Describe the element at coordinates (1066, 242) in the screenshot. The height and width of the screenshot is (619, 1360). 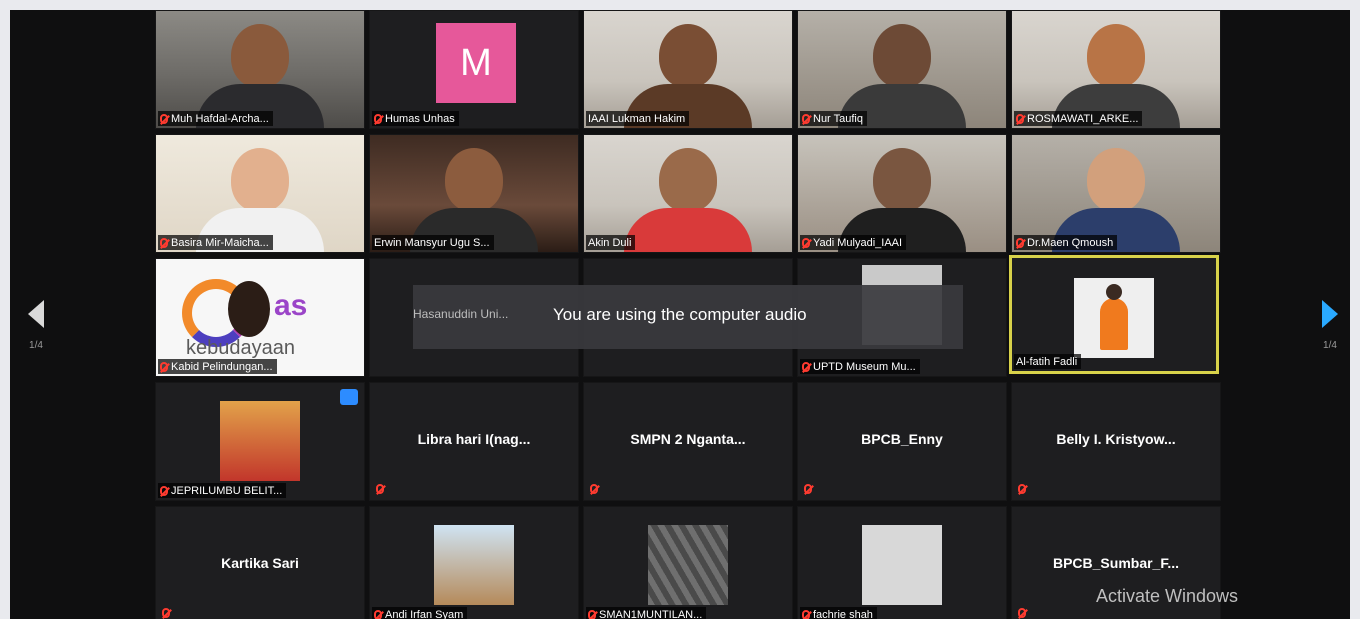
I see `participant-label: Dr.Maen Qmoush` at that location.